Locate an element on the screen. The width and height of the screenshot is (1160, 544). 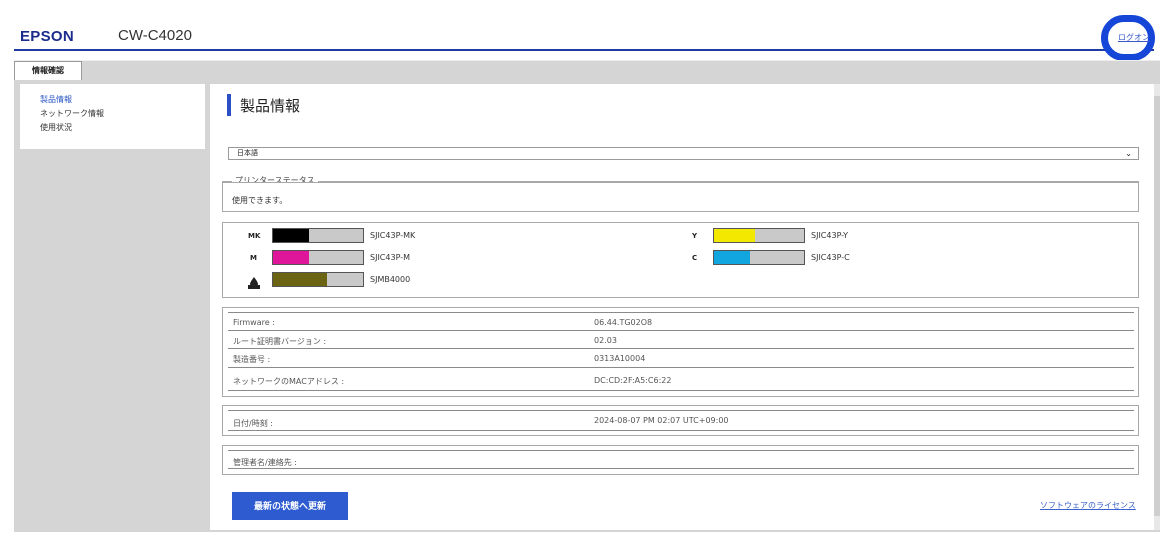
mac-label: ネットワークのMACアドレス : is located at coordinates (289, 381).